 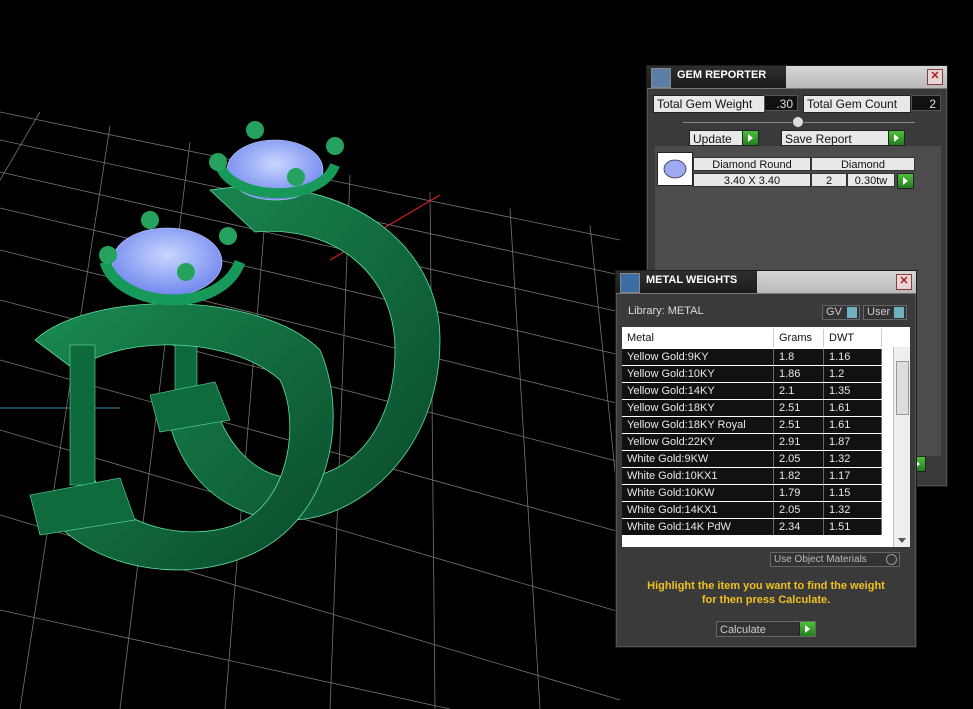 I want to click on metal-name-cell: White Gold:14K PdW, so click(x=698, y=527).